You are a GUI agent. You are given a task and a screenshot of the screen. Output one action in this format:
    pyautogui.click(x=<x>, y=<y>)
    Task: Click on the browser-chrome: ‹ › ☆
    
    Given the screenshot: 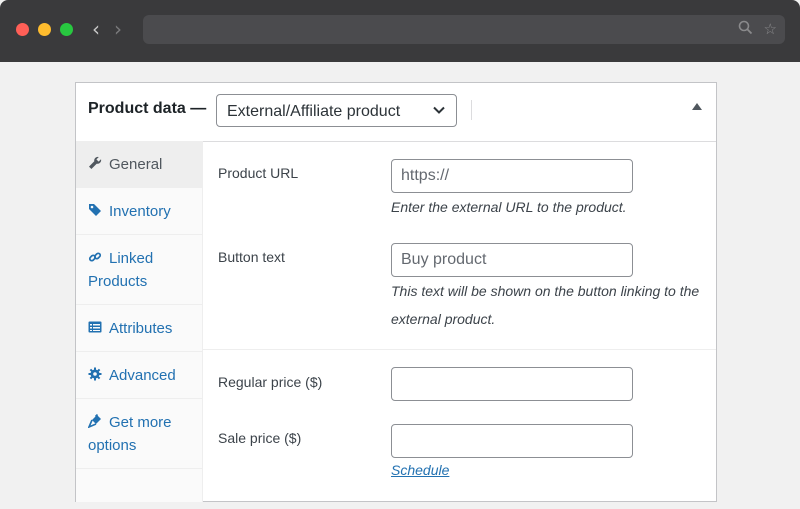 What is the action you would take?
    pyautogui.click(x=400, y=31)
    